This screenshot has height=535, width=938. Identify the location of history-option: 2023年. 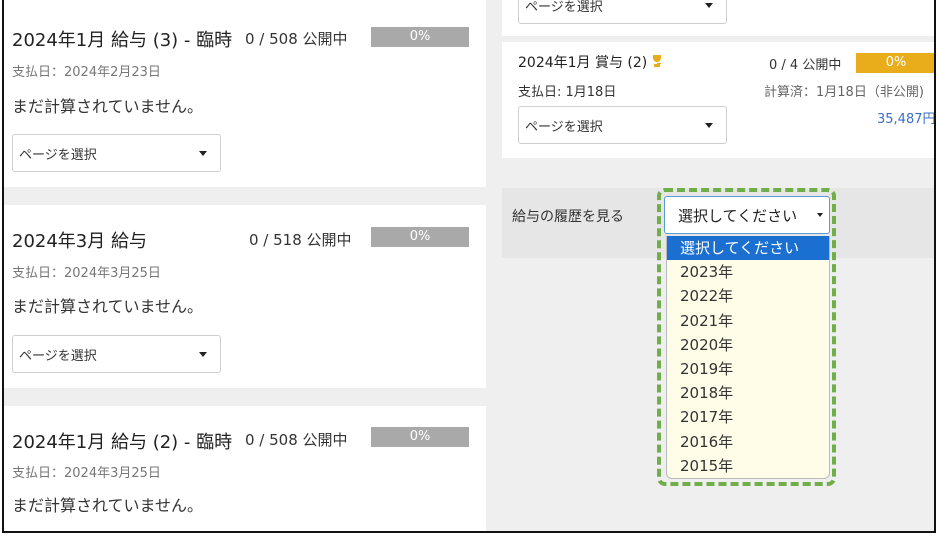
(748, 272).